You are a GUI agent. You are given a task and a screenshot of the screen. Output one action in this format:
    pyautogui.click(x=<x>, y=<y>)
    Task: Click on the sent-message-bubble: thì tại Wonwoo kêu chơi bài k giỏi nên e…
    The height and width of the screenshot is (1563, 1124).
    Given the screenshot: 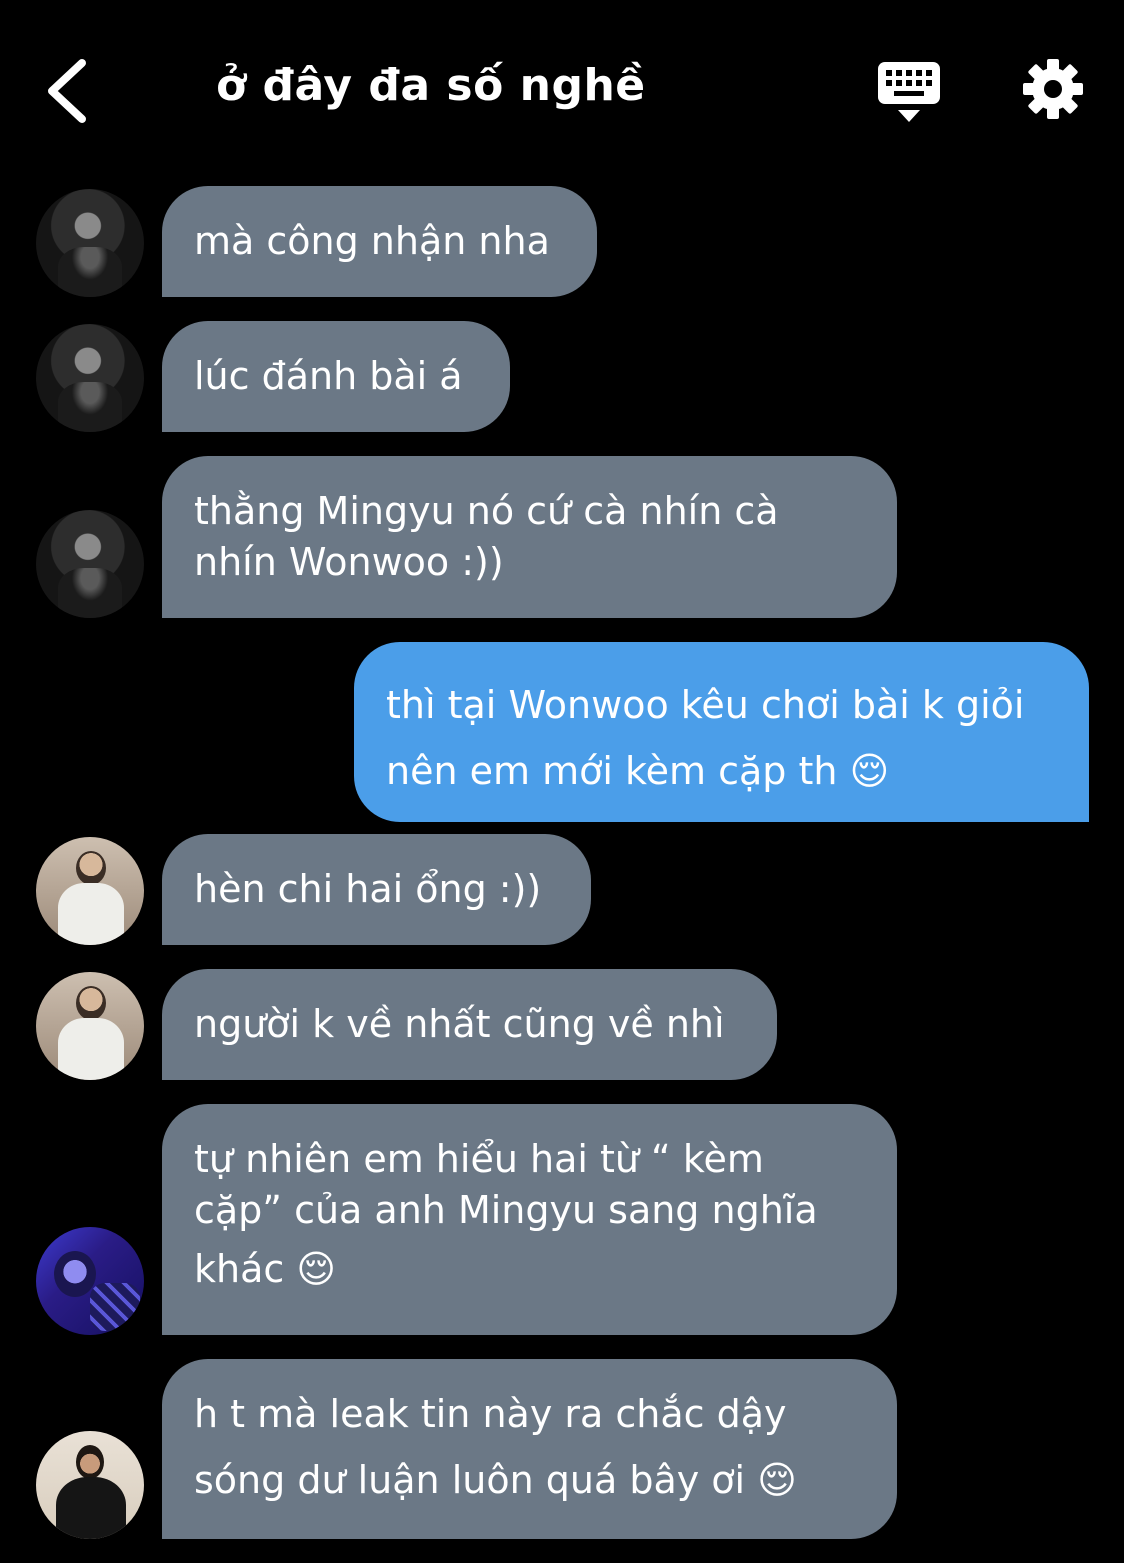 What is the action you would take?
    pyautogui.click(x=721, y=732)
    